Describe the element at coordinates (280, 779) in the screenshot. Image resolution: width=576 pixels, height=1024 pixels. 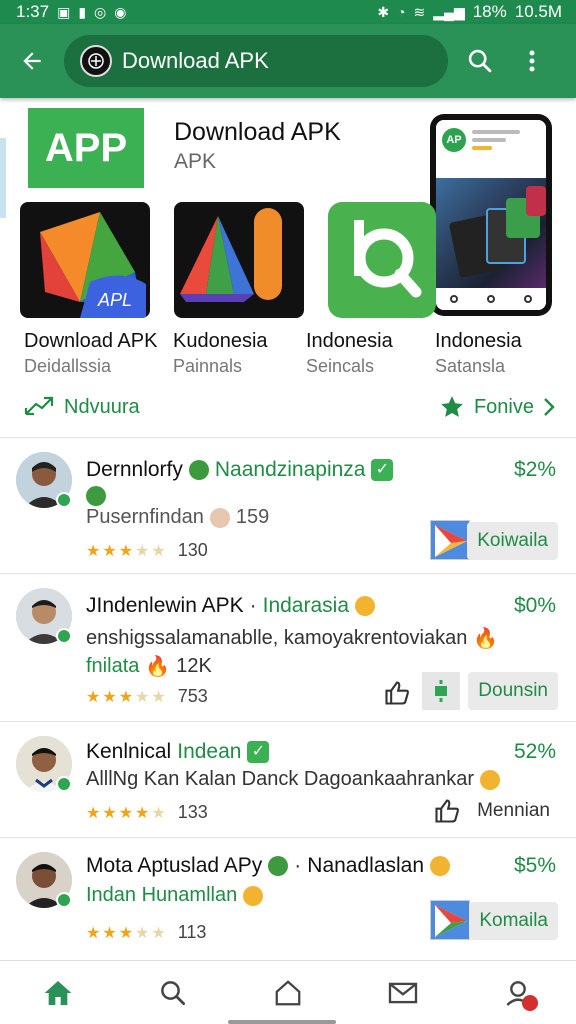
I see `item-description: AlllNg Kan Kalan Danck Dagoankaahrankar` at that location.